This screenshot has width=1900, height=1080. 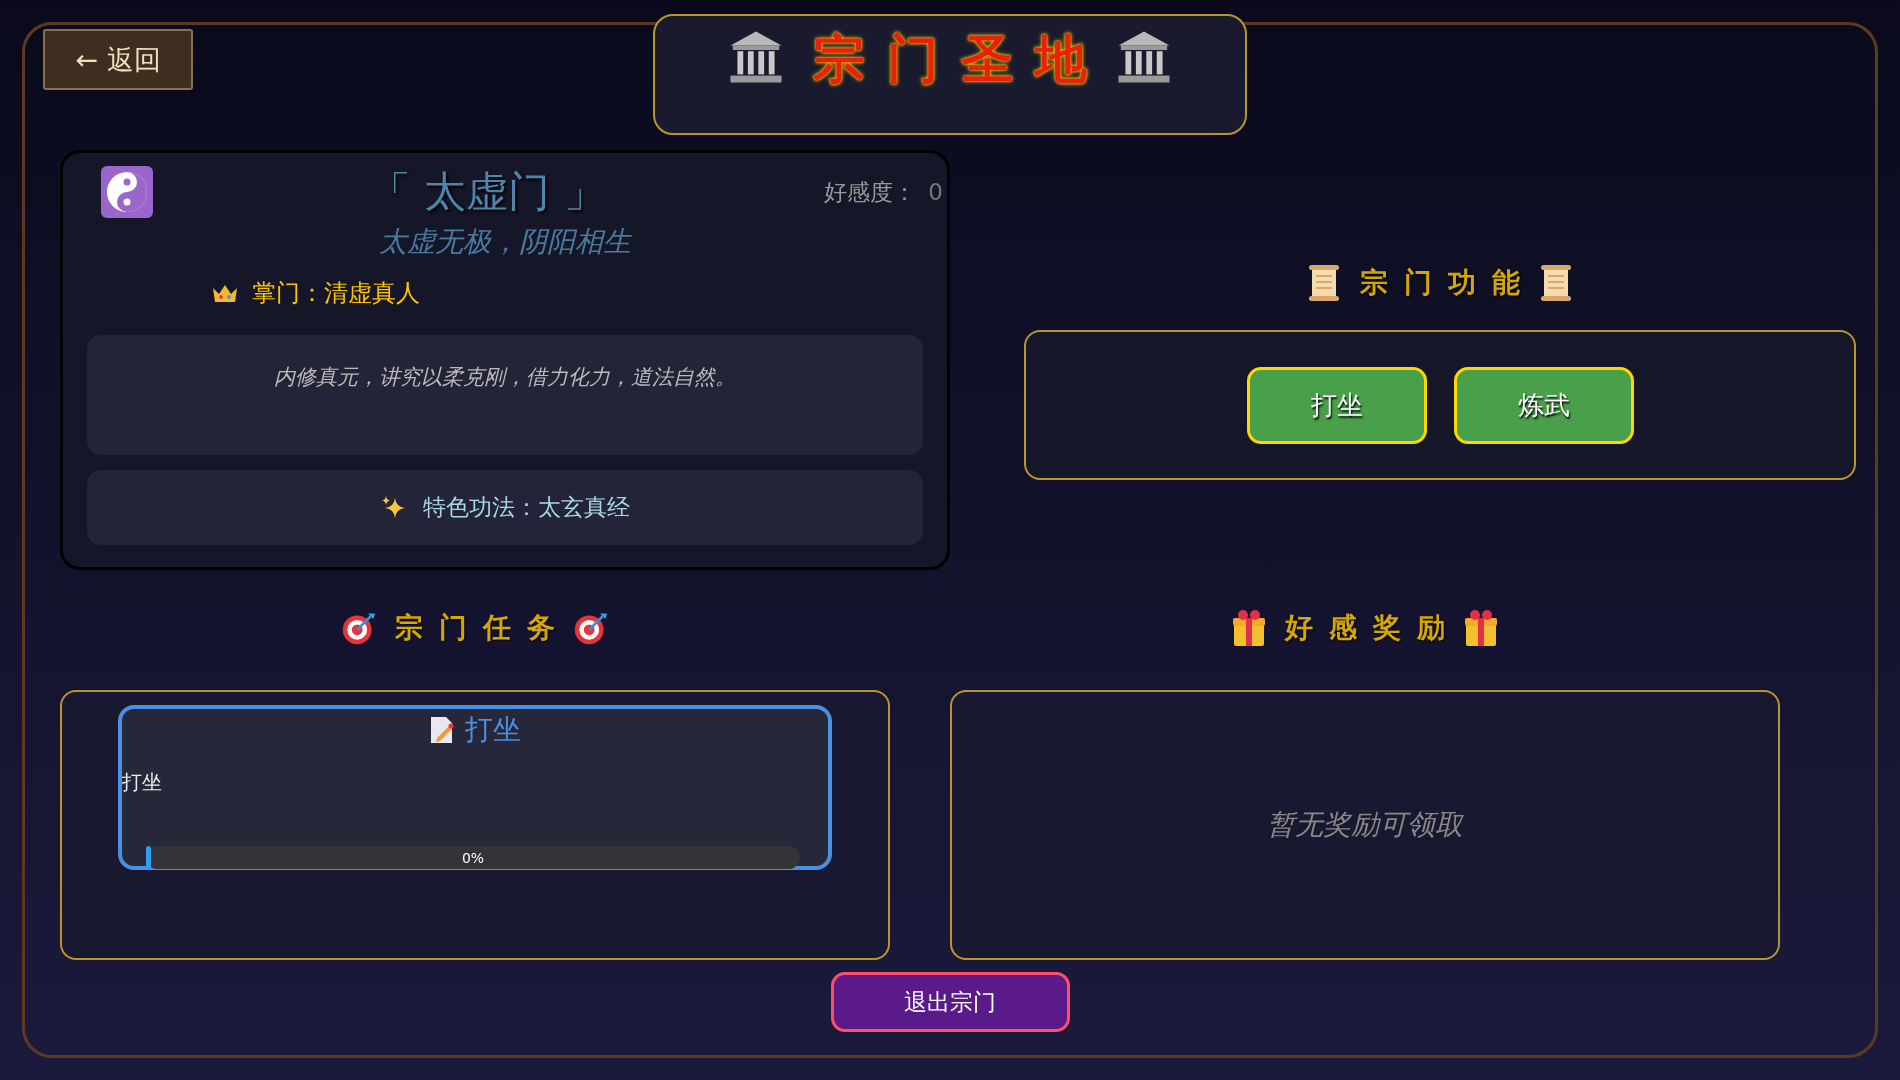 I want to click on section-title: 宗门任务, so click(x=483, y=628).